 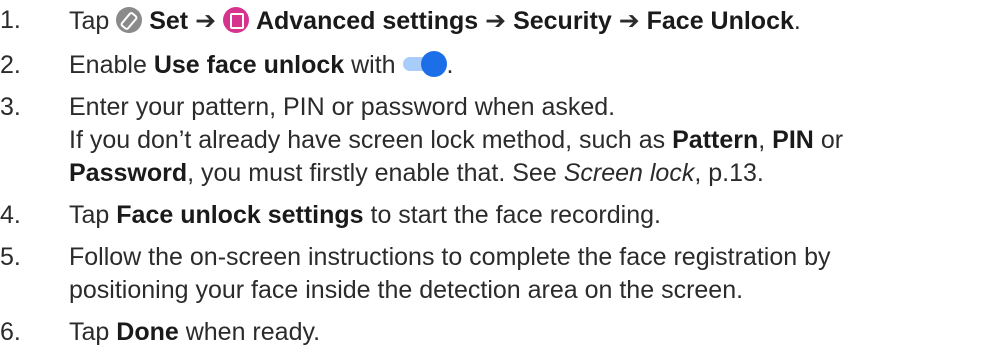 I want to click on toggle-on-icon, so click(x=424, y=64).